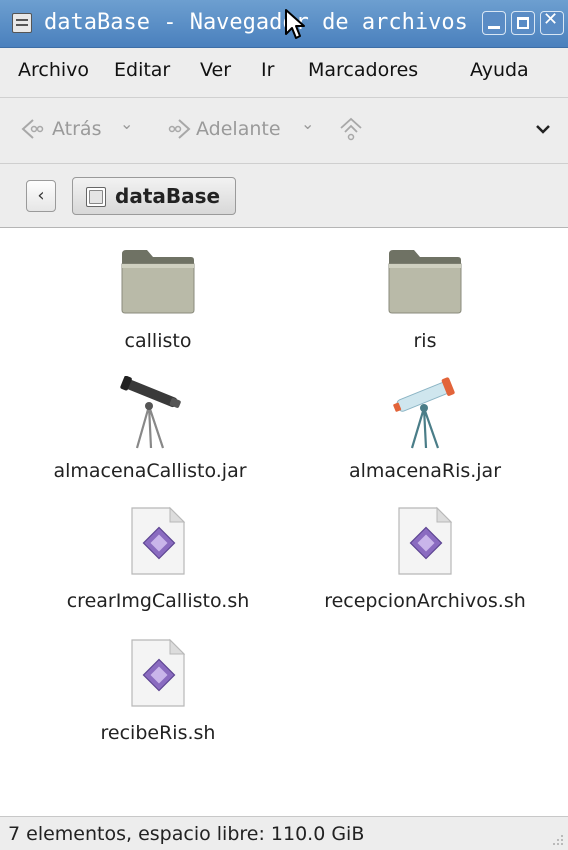 The height and width of the screenshot is (850, 568). What do you see at coordinates (425, 341) in the screenshot?
I see `file-name: ris` at bounding box center [425, 341].